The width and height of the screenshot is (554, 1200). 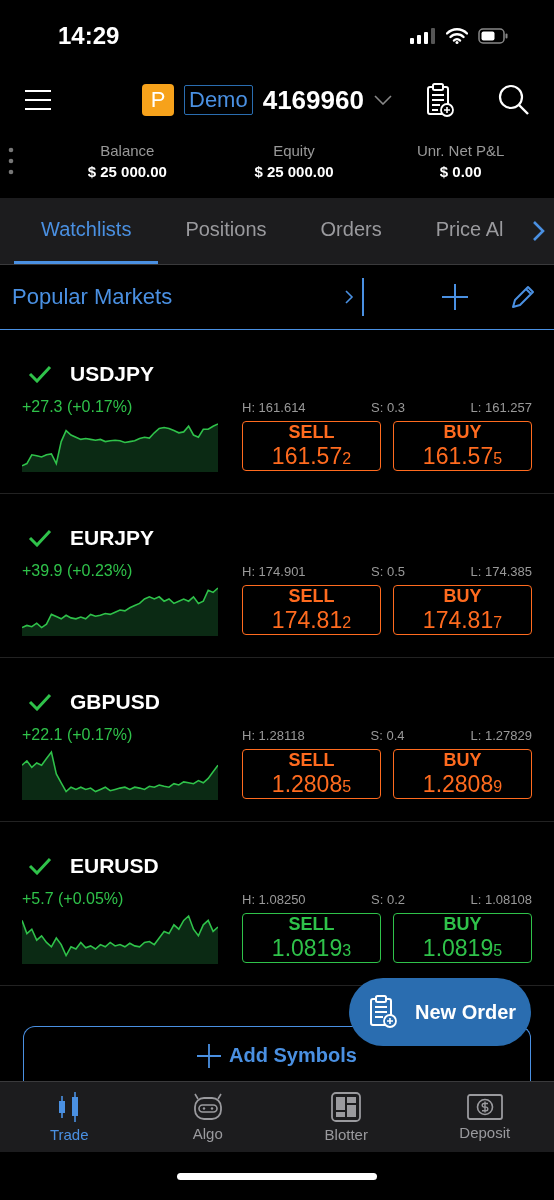 What do you see at coordinates (274, 407) in the screenshot?
I see `high-value: H: 161.614` at bounding box center [274, 407].